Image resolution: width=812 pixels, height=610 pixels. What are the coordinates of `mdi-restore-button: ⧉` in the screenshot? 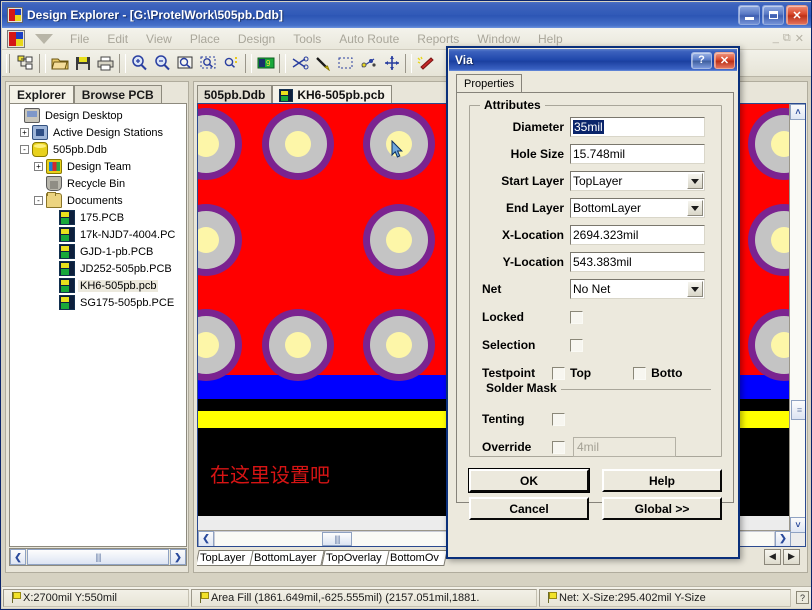 It's located at (787, 38).